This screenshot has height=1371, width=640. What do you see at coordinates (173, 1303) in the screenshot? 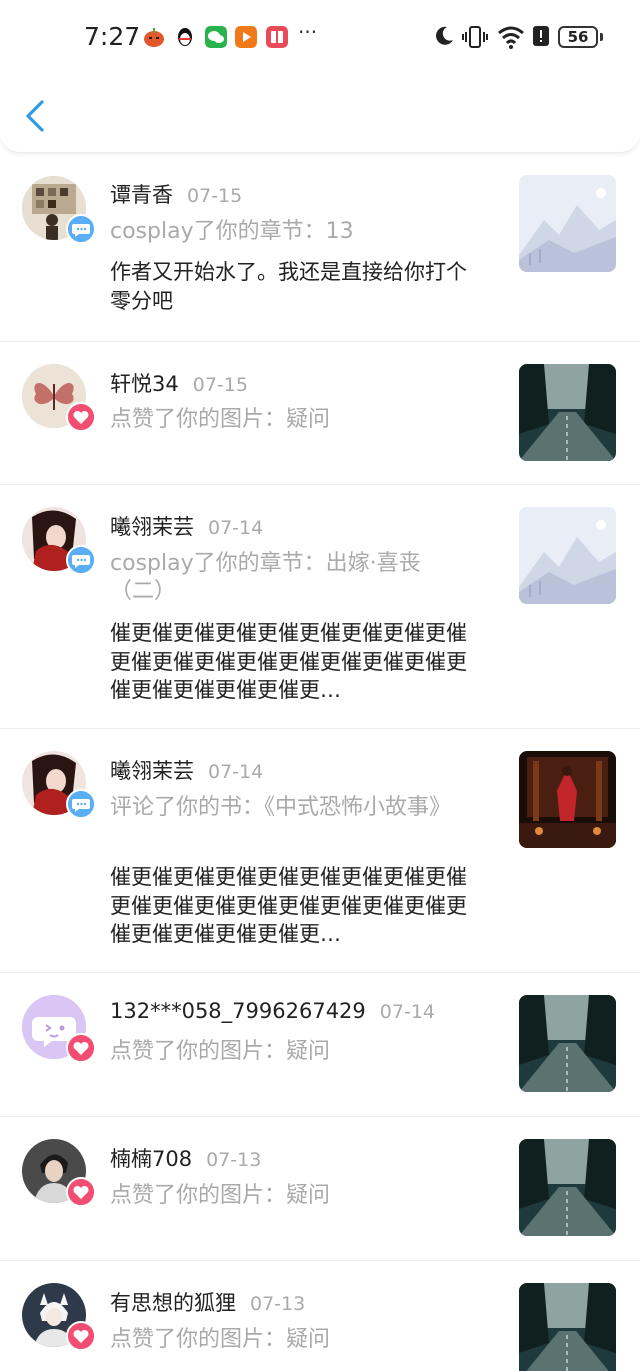
I see `username: 有思想的狐狸` at bounding box center [173, 1303].